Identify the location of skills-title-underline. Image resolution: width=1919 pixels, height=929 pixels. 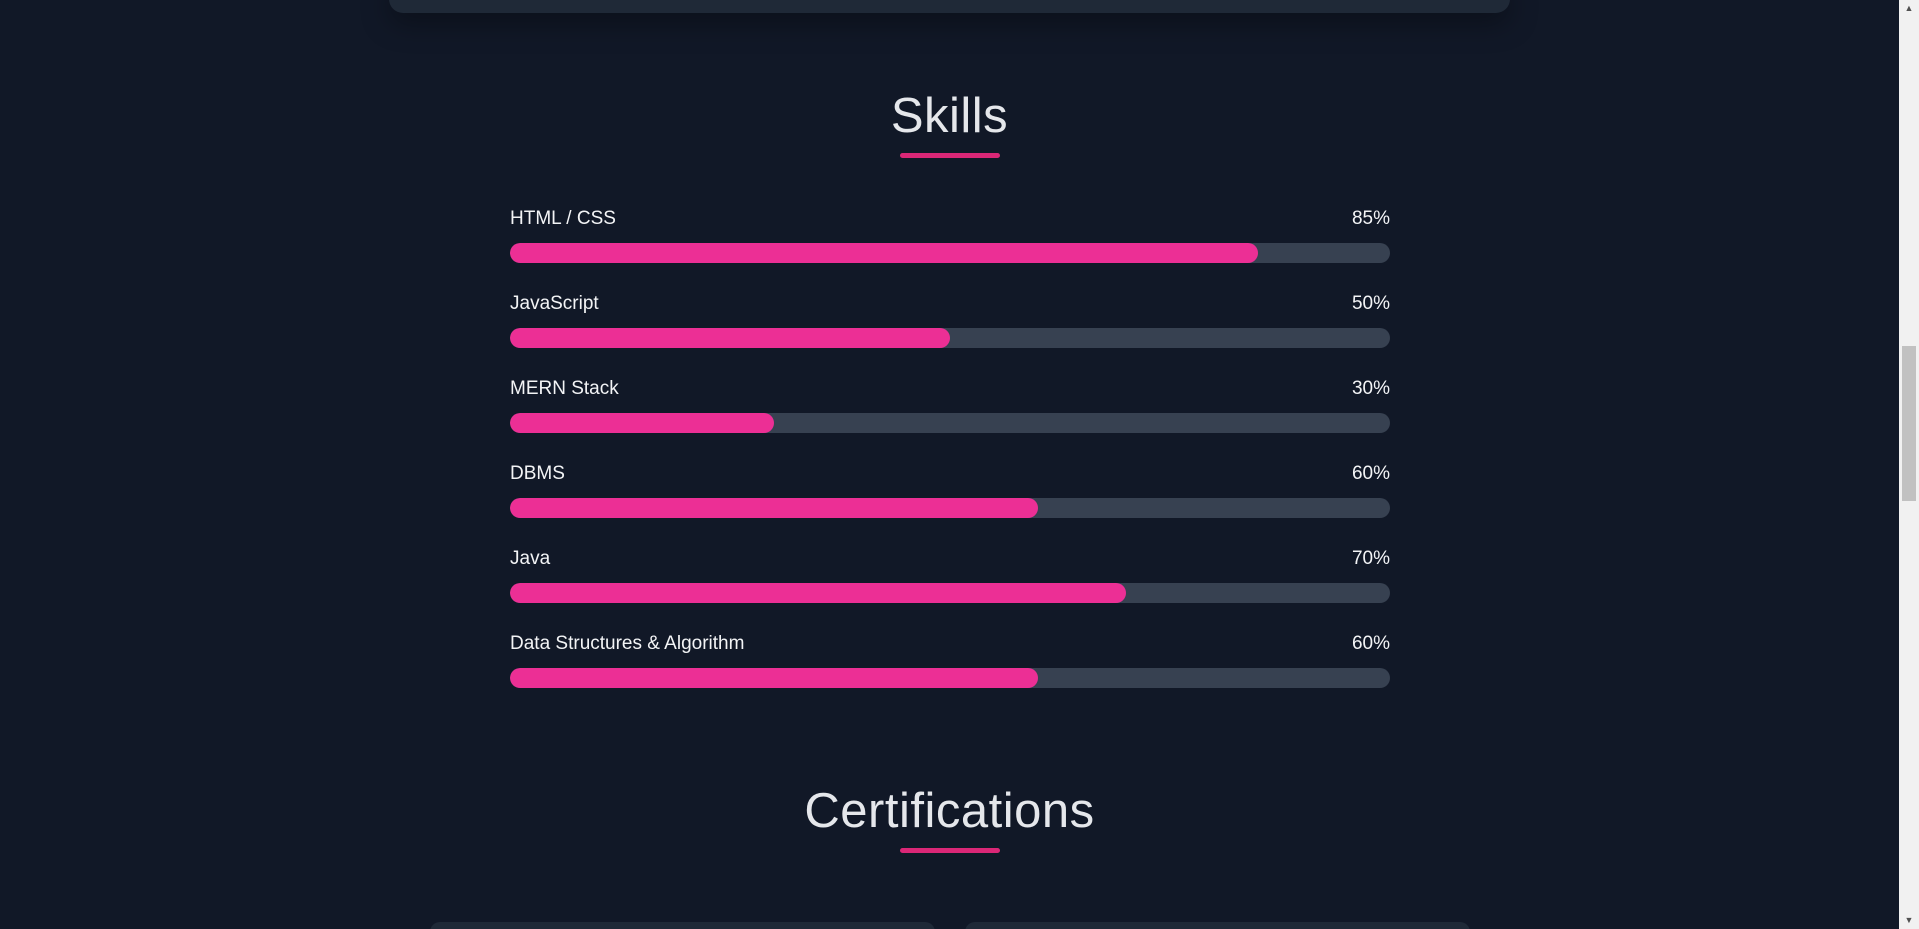
(950, 155).